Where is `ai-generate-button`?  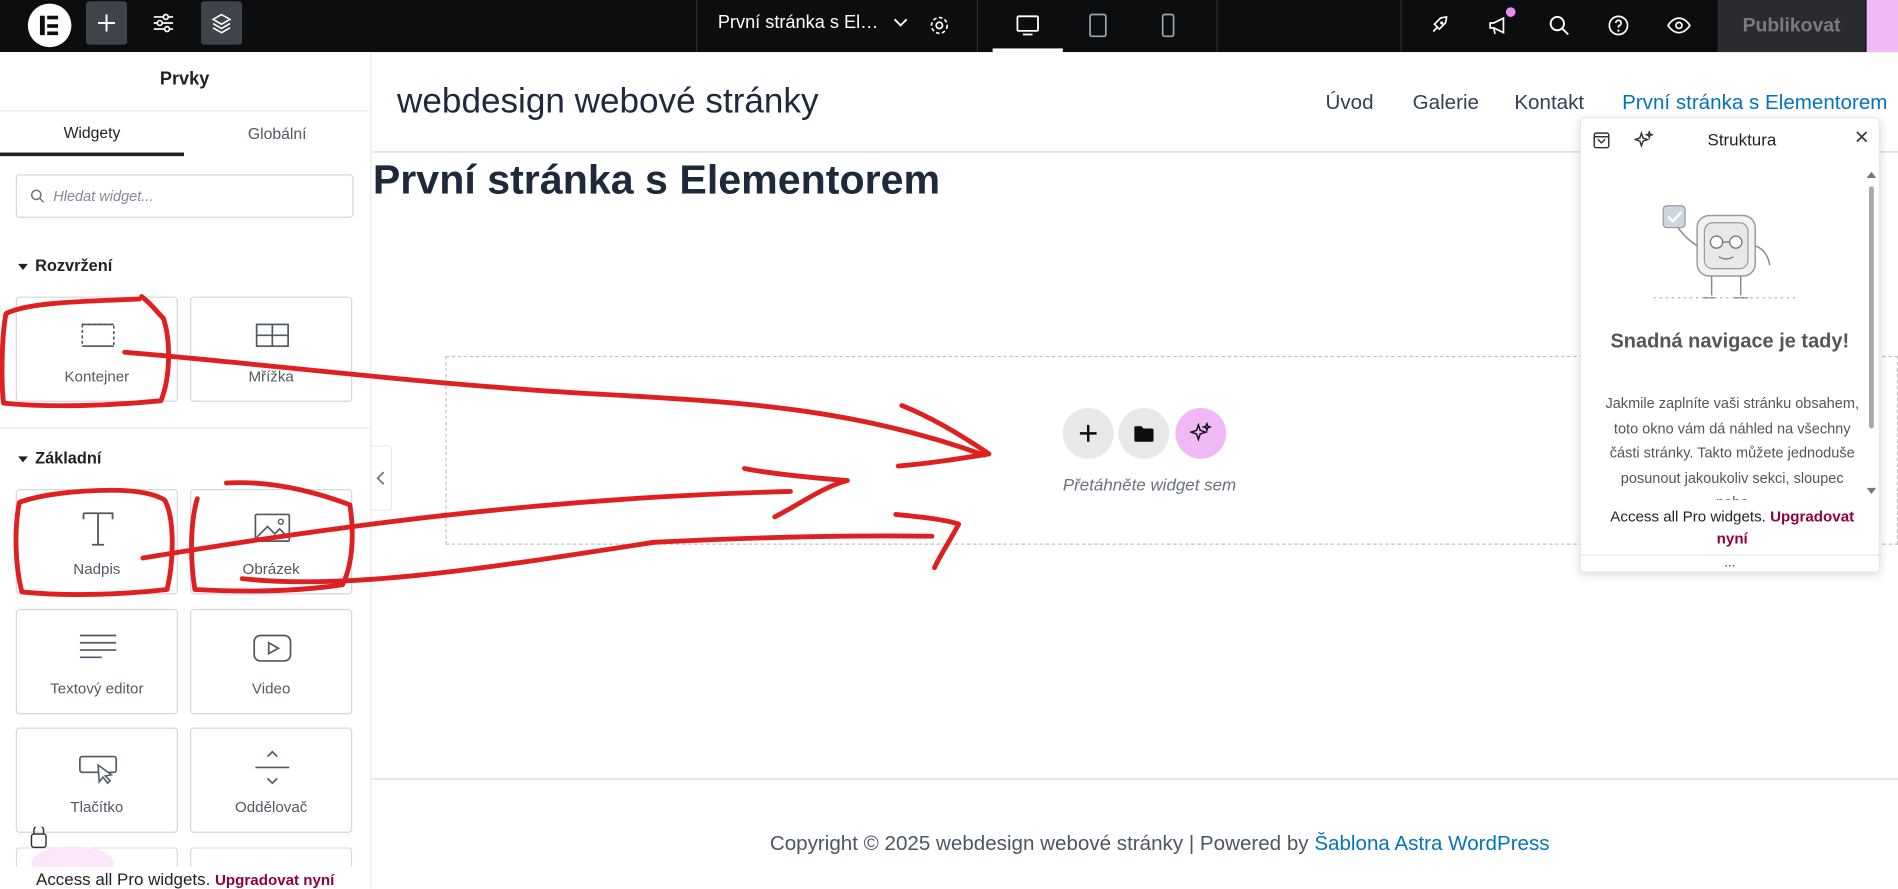
ai-generate-button is located at coordinates (1201, 433).